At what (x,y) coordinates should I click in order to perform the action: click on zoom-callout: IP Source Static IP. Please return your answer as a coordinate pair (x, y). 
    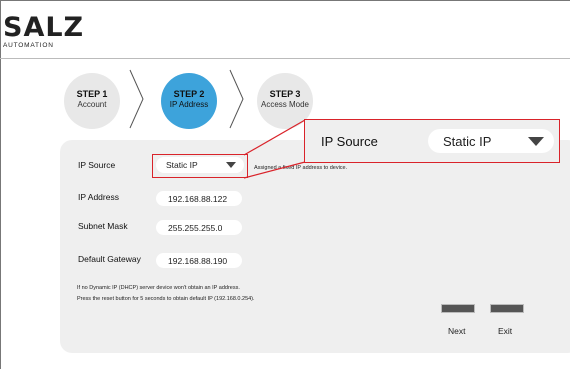
    Looking at the image, I should click on (432, 141).